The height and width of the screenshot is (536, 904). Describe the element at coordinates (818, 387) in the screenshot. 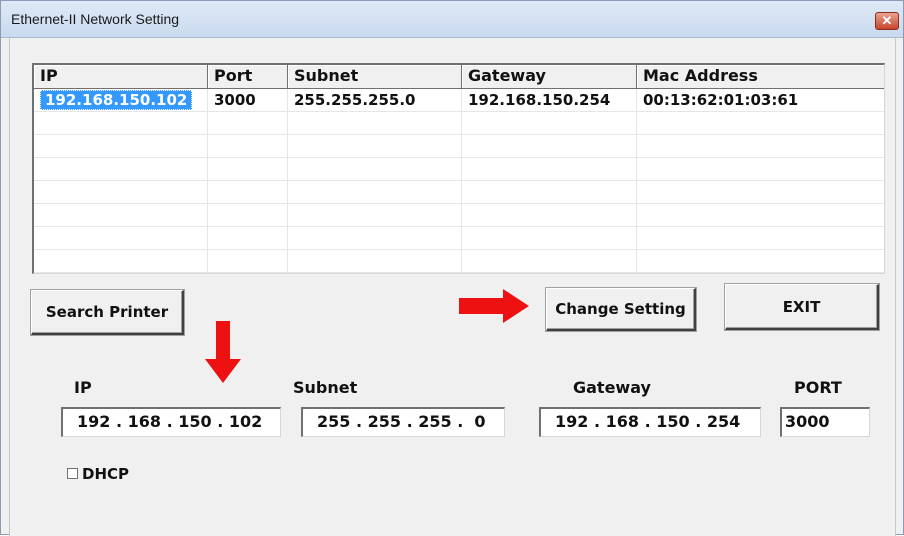

I see `port-label: PORT` at that location.